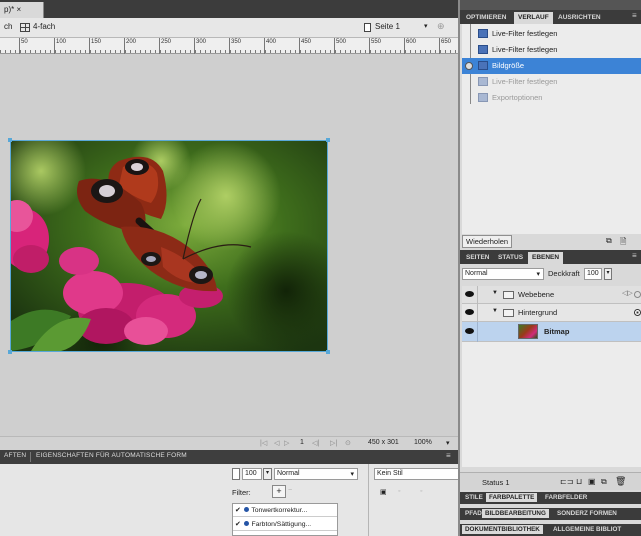 The image size is (641, 536). What do you see at coordinates (44, 26) in the screenshot?
I see `four-up-button: 4-fach` at bounding box center [44, 26].